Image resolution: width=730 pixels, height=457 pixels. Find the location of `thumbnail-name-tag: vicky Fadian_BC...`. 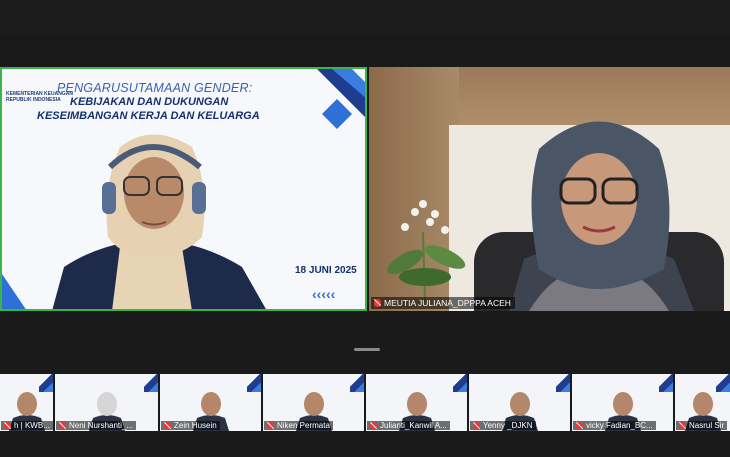

thumbnail-name-tag: vicky Fadian_BC... is located at coordinates (614, 425).